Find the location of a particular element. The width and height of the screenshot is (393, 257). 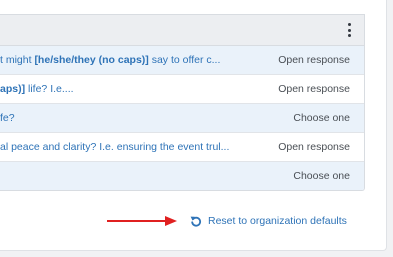

table-row: aps)] life? I.e.... Open response is located at coordinates (182, 89).